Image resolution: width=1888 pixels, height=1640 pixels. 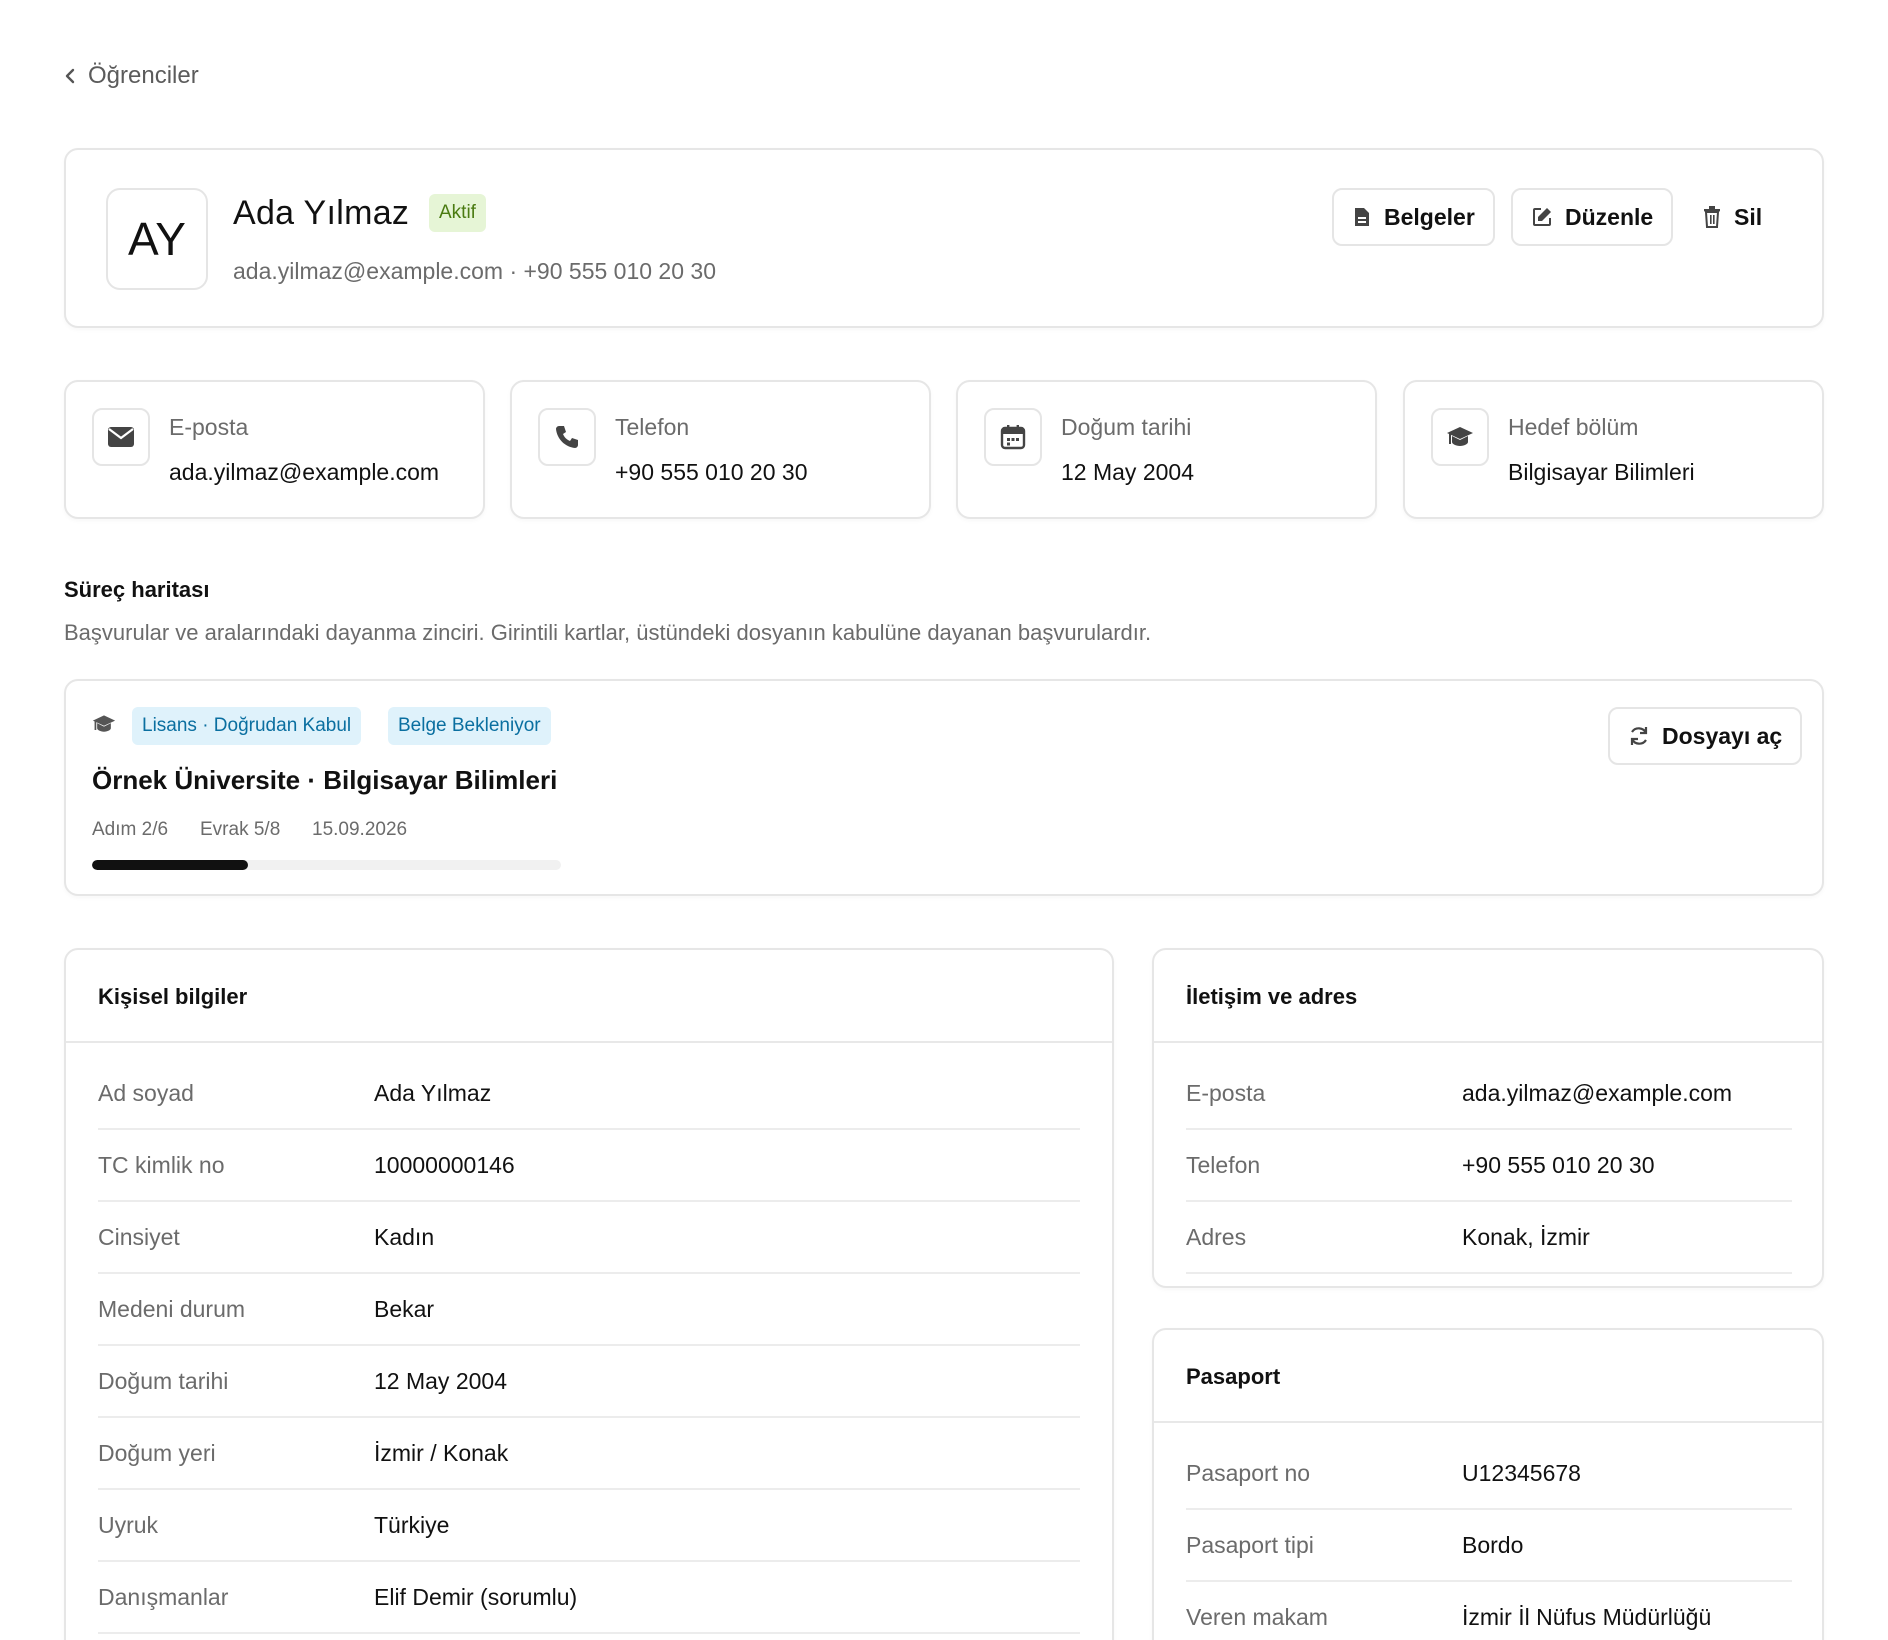 I want to click on info-label: Doğum tarihi, so click(x=1126, y=427).